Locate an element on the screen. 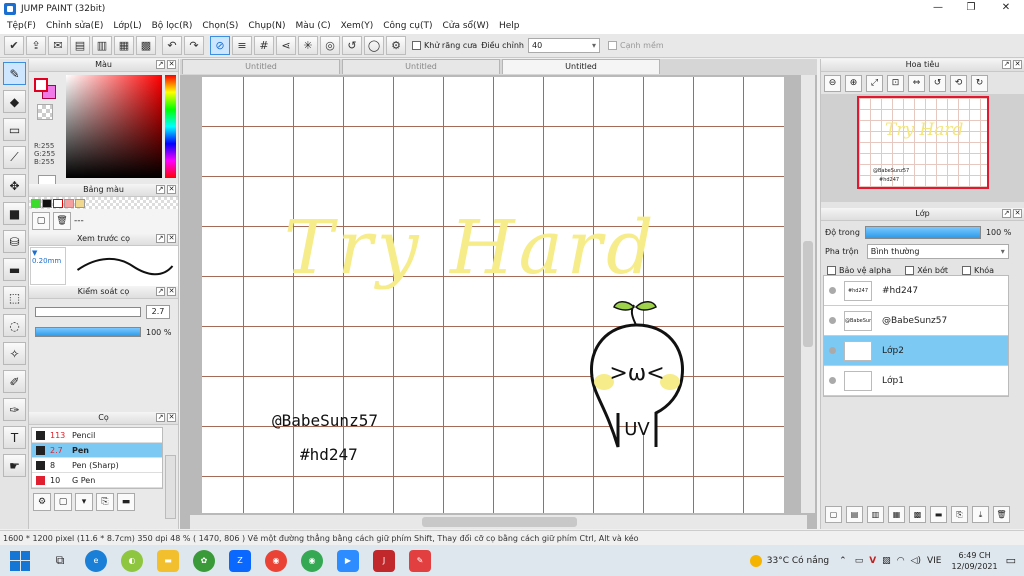 The height and width of the screenshot is (576, 1024). menu-color: Màu (C) is located at coordinates (313, 26).